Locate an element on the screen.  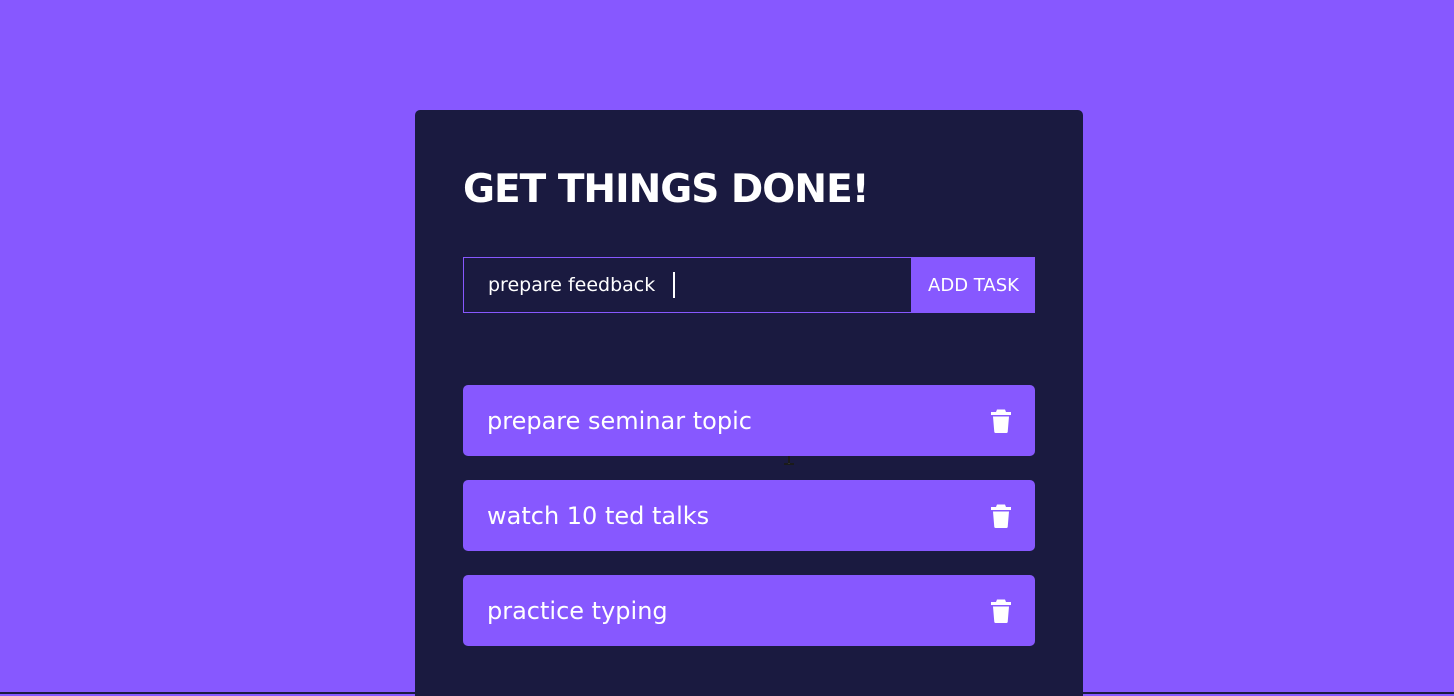
page-title: GET THINGS DONE! is located at coordinates (666, 189).